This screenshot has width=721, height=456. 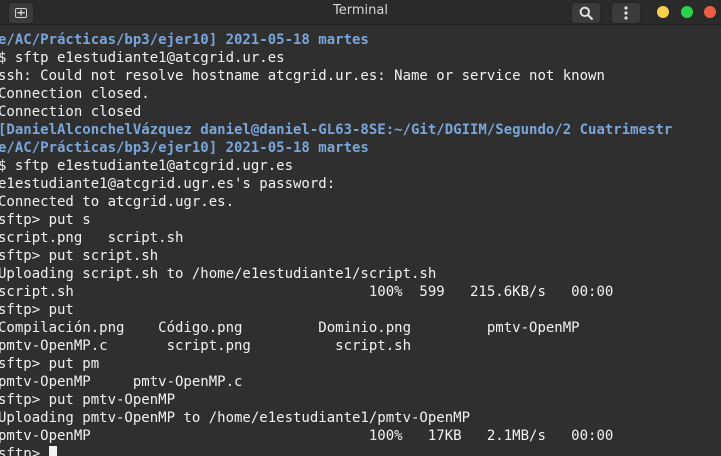 What do you see at coordinates (710, 12) in the screenshot?
I see `close-button` at bounding box center [710, 12].